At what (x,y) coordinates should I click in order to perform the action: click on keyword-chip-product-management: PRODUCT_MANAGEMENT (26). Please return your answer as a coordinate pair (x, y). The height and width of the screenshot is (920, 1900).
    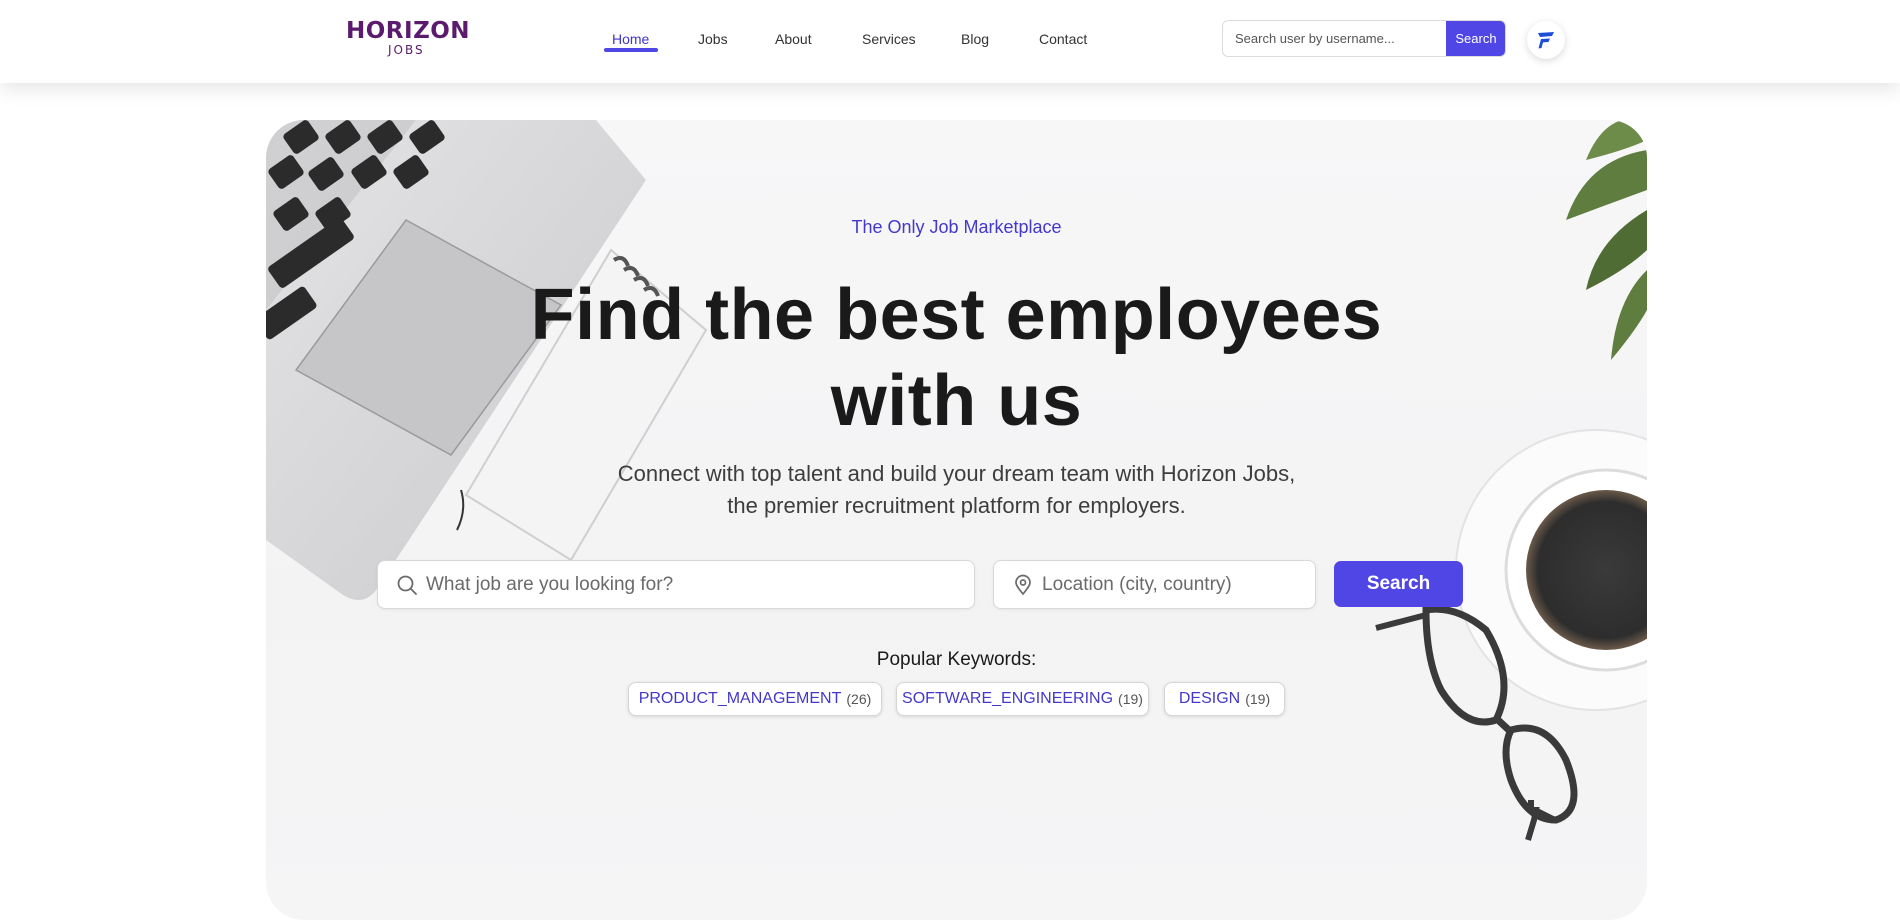
    Looking at the image, I should click on (755, 699).